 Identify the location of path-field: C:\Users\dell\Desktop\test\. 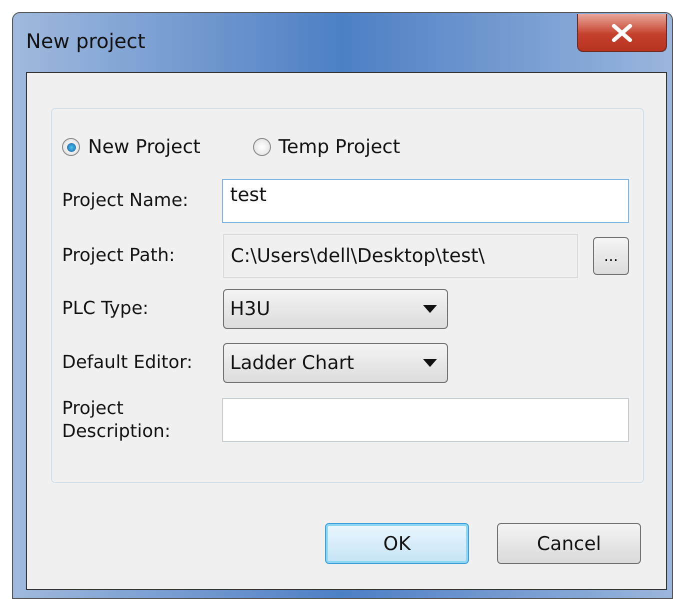
(400, 256).